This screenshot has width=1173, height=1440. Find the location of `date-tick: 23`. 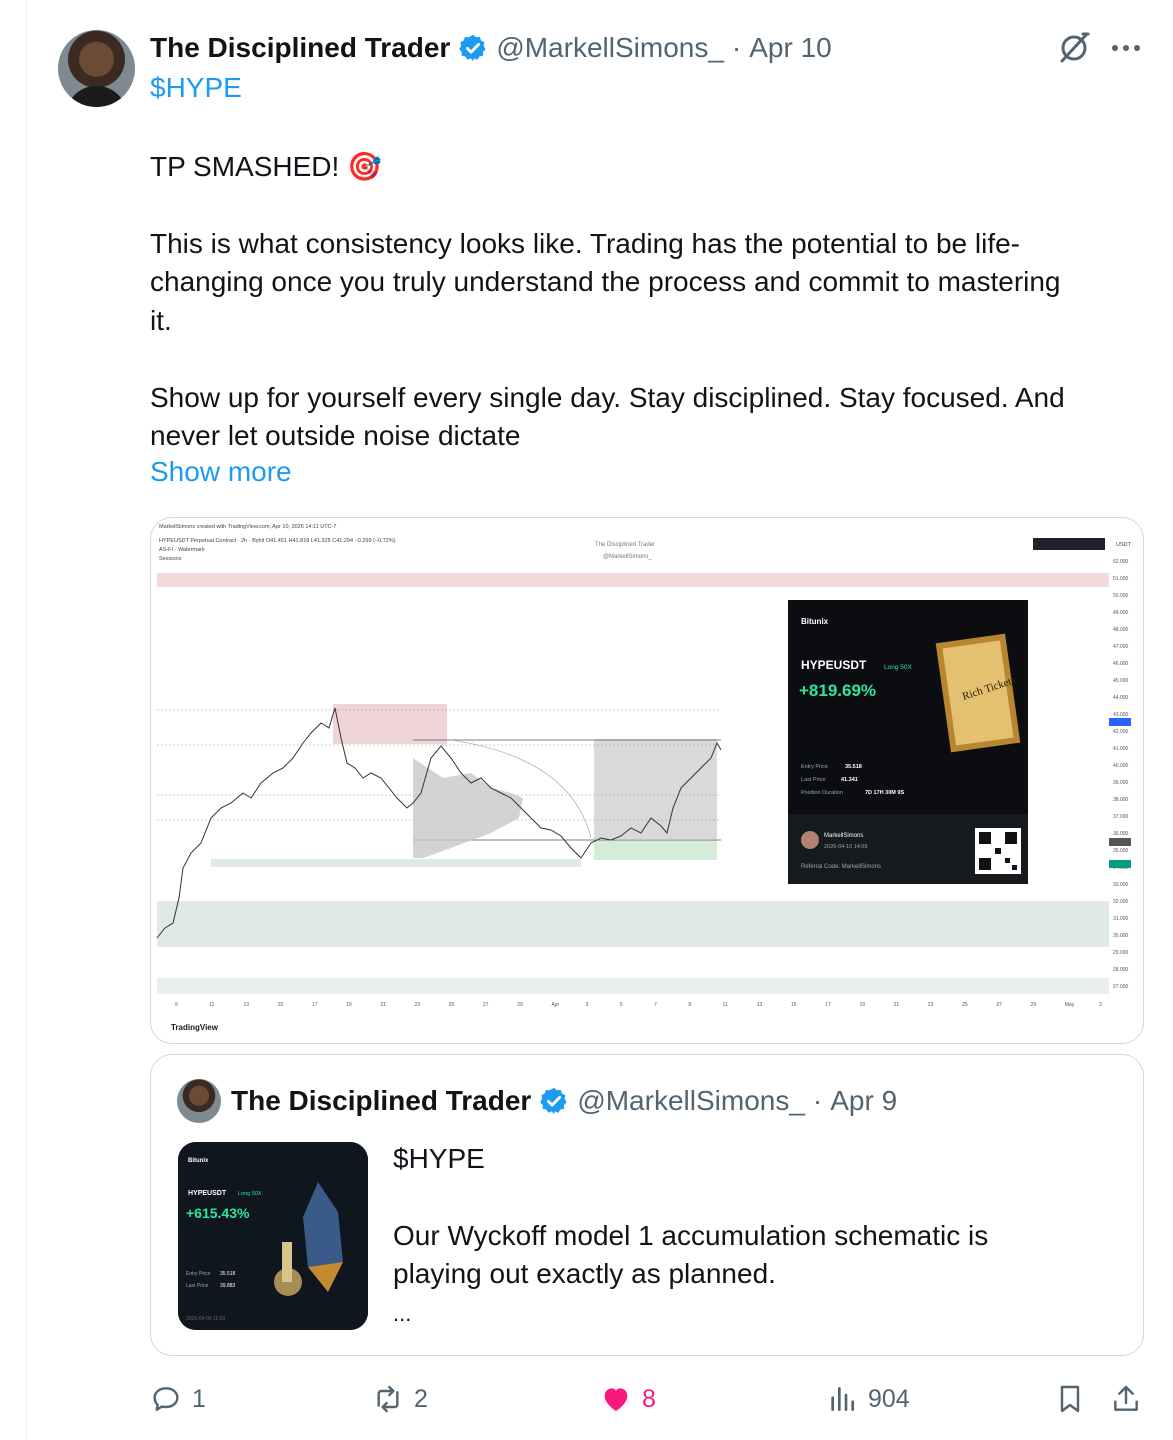

date-tick: 23 is located at coordinates (931, 1005).